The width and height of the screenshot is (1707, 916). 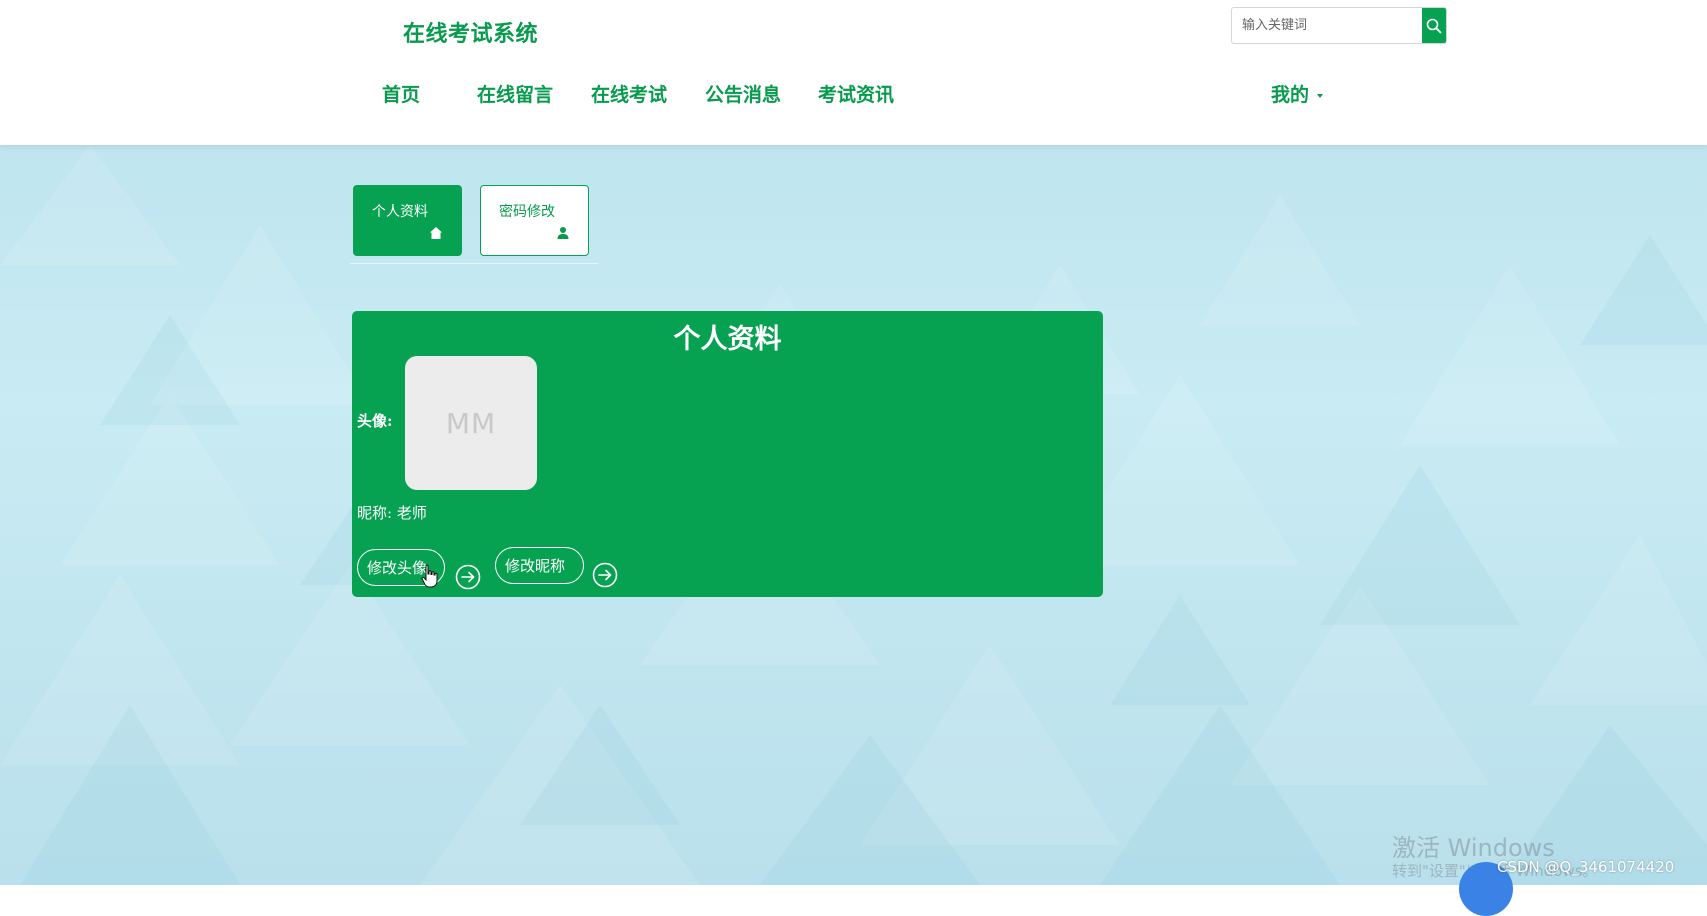 I want to click on tab-password: 密码修改, so click(x=534, y=220).